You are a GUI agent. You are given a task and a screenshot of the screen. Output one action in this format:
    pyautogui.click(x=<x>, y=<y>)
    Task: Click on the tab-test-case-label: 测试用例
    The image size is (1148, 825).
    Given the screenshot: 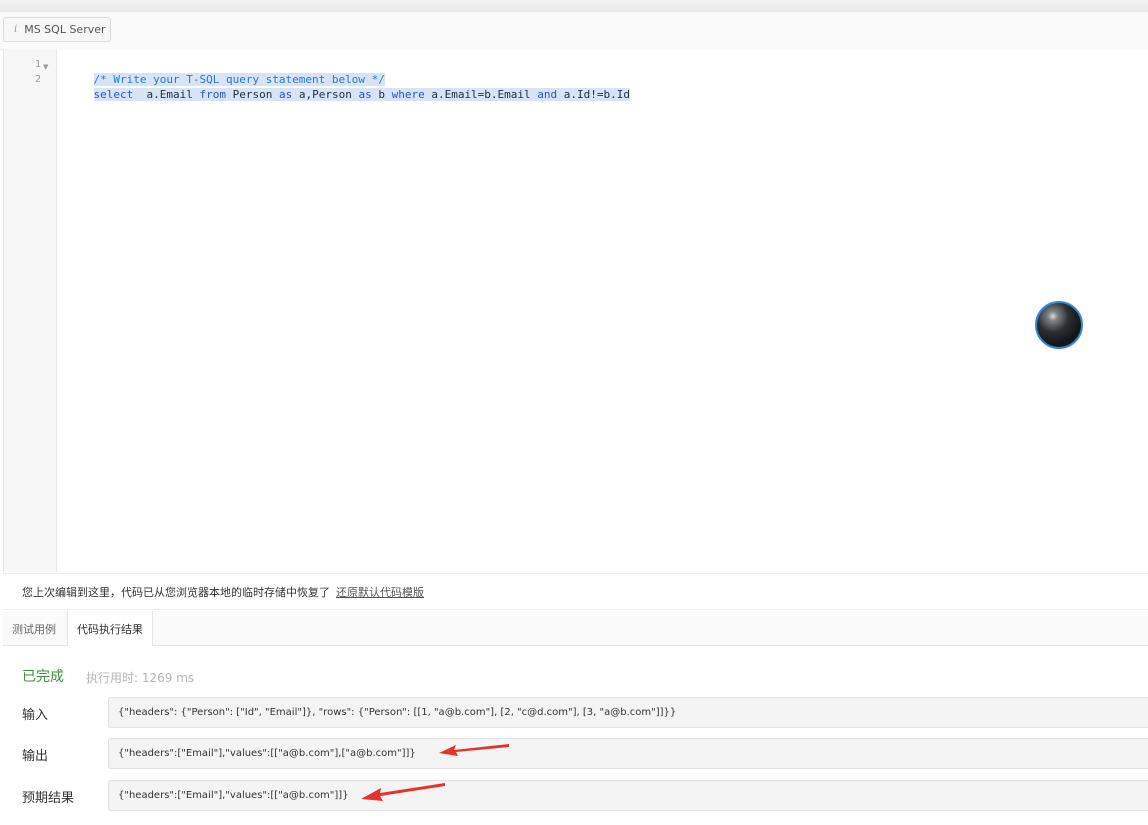 What is the action you would take?
    pyautogui.click(x=34, y=629)
    